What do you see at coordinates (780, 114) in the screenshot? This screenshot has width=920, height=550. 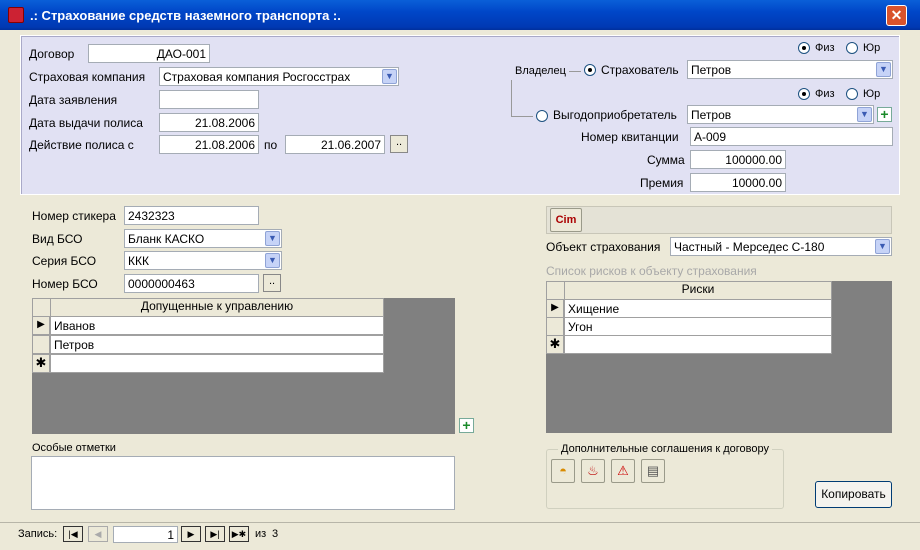 I see `beneficiary-combo: Петров ▼` at bounding box center [780, 114].